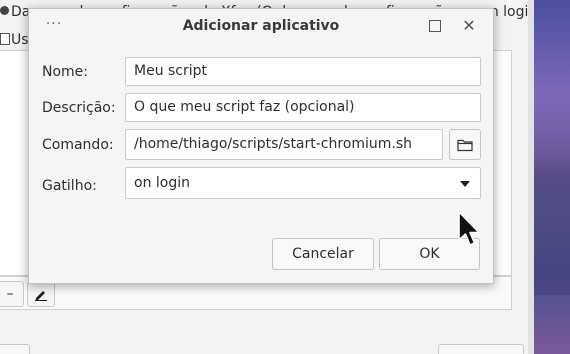 This screenshot has height=354, width=570. I want to click on wallpaper-landscape, so click(552, 195).